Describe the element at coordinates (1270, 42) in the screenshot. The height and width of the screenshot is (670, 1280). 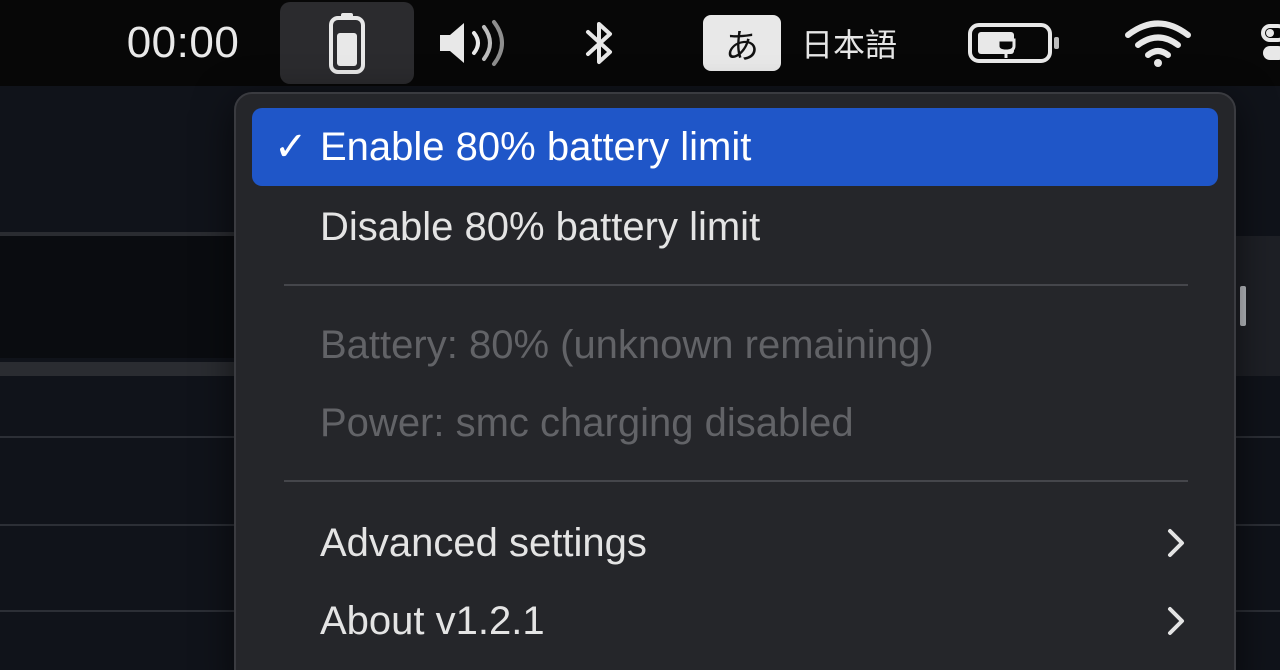
I see `control-center-icon` at that location.